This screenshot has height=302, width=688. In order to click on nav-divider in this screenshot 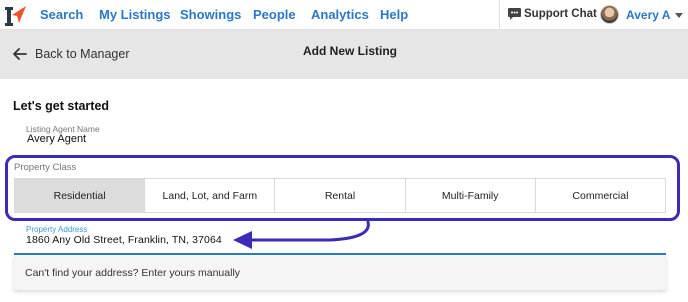, I will do `click(499, 15)`.